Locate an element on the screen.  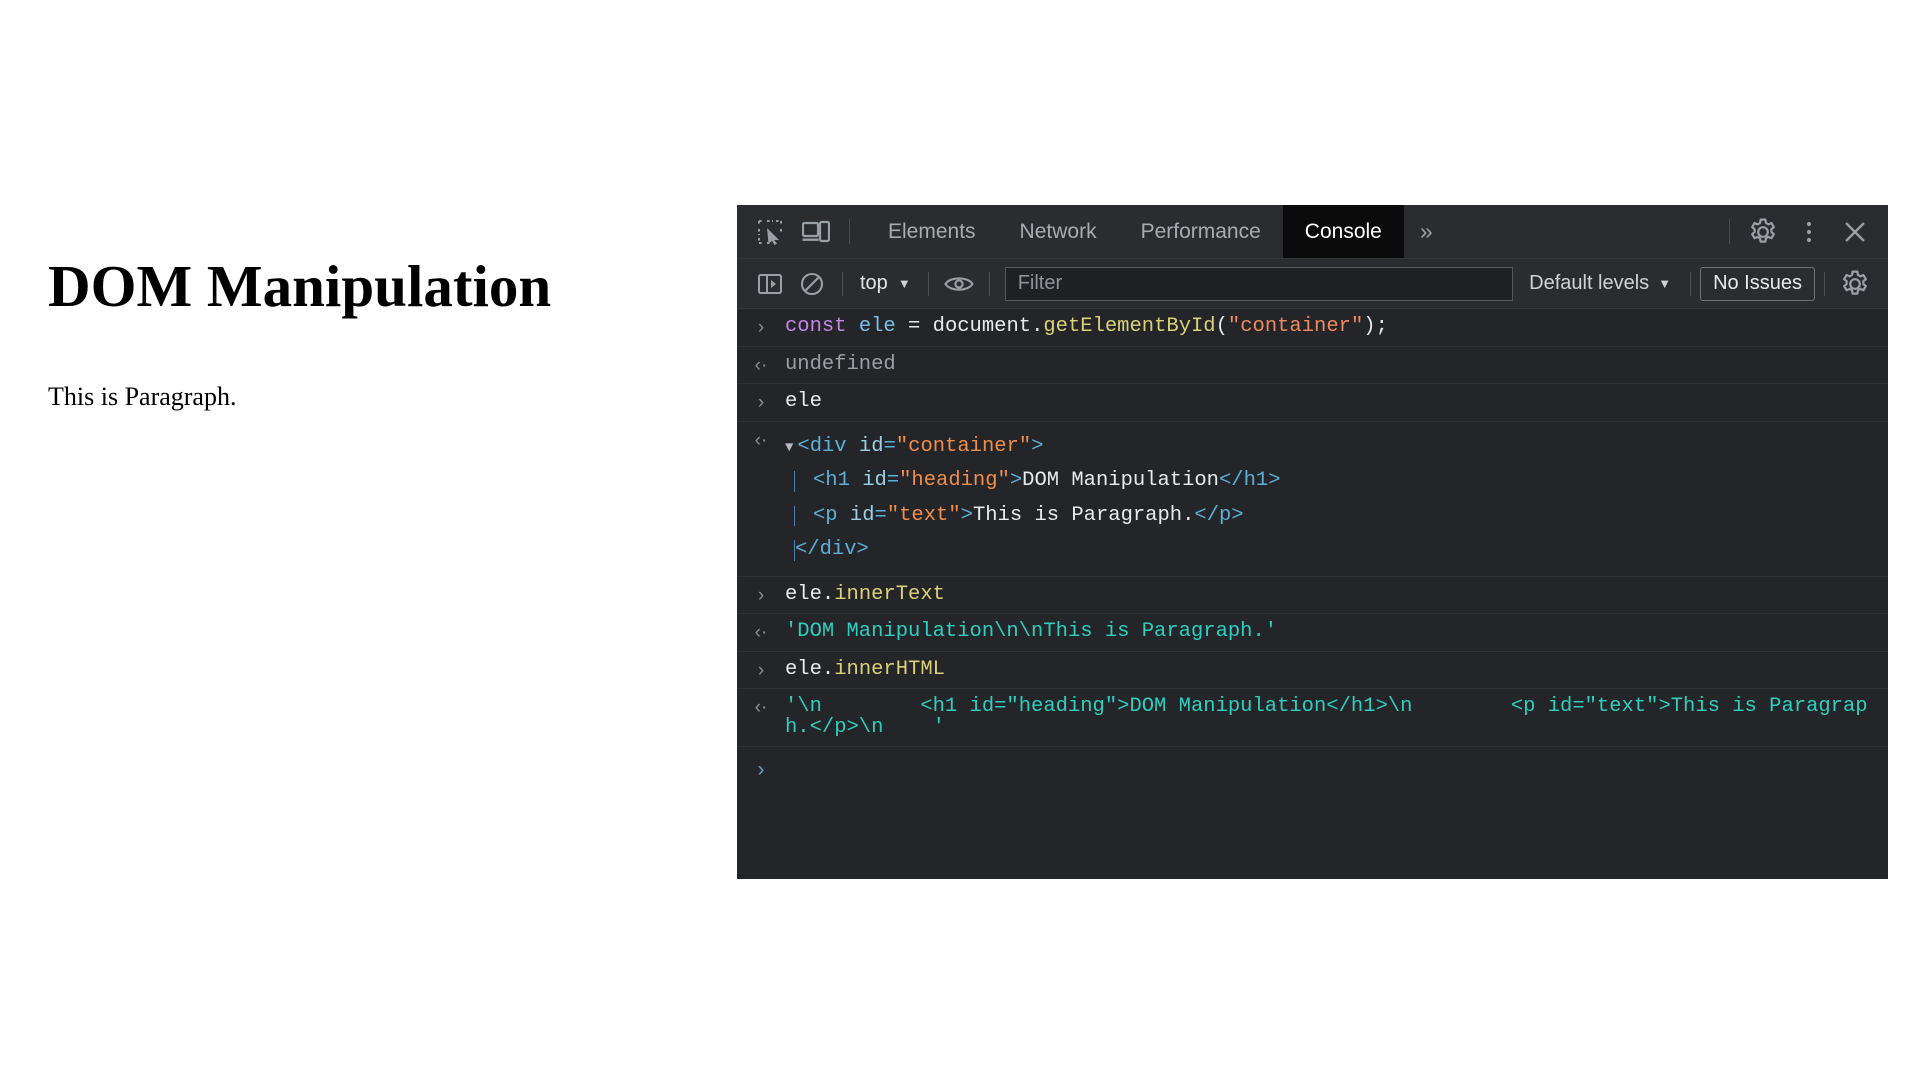
prompt-chevron-icon: › is located at coordinates (761, 769).